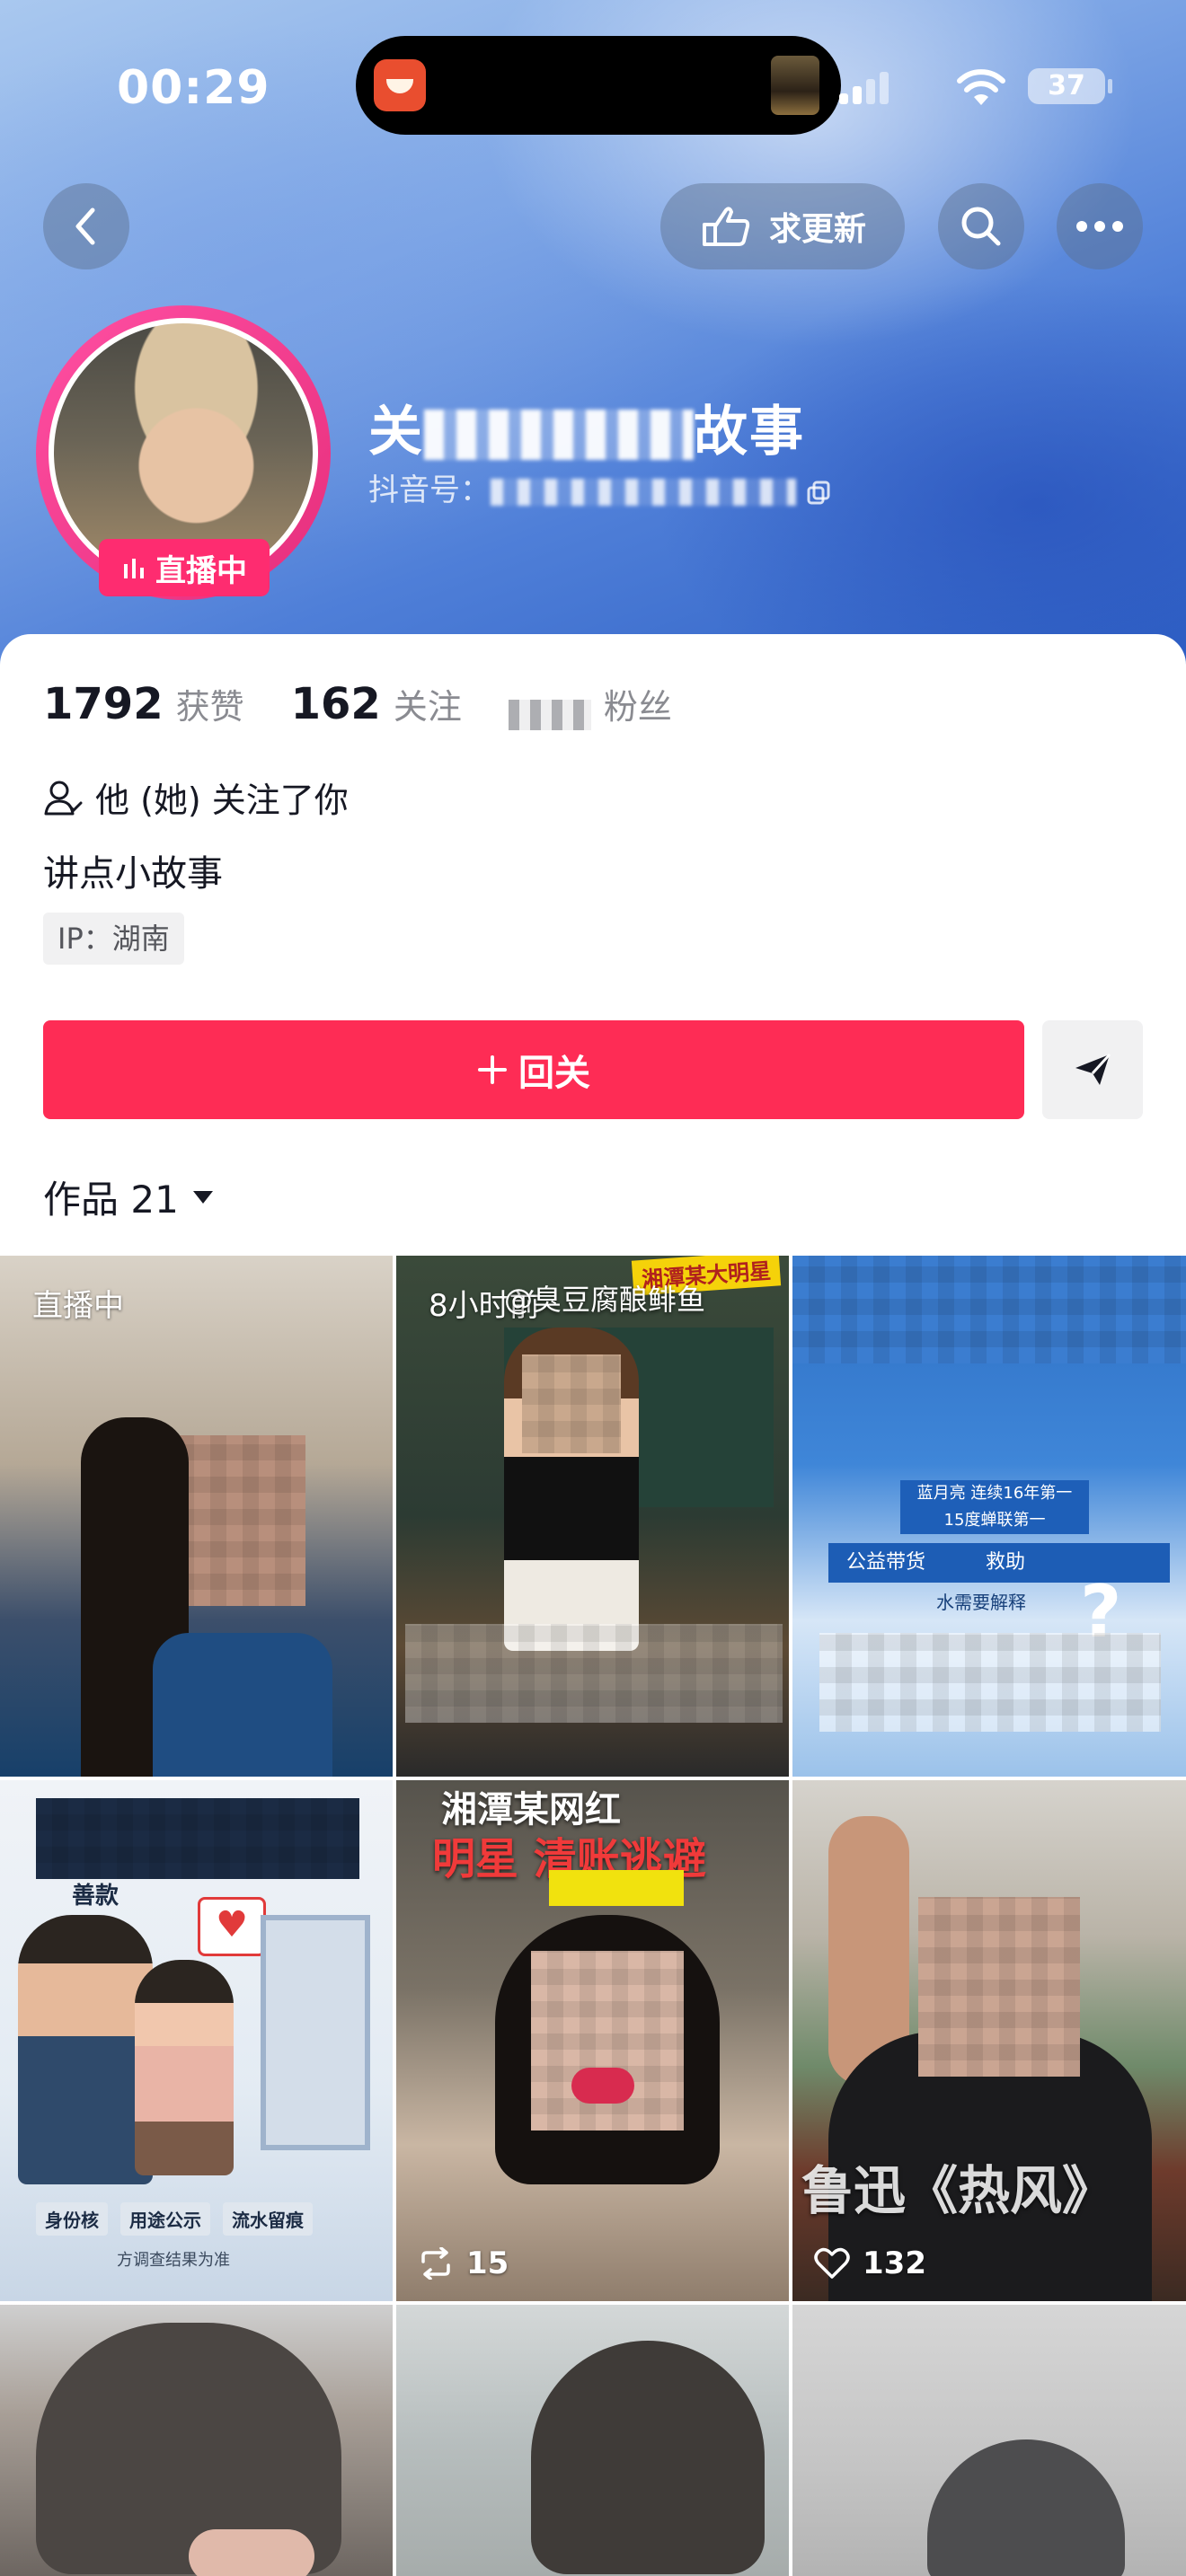 Image resolution: width=1186 pixels, height=2576 pixels. What do you see at coordinates (643, 492) in the screenshot?
I see `redacted-id` at bounding box center [643, 492].